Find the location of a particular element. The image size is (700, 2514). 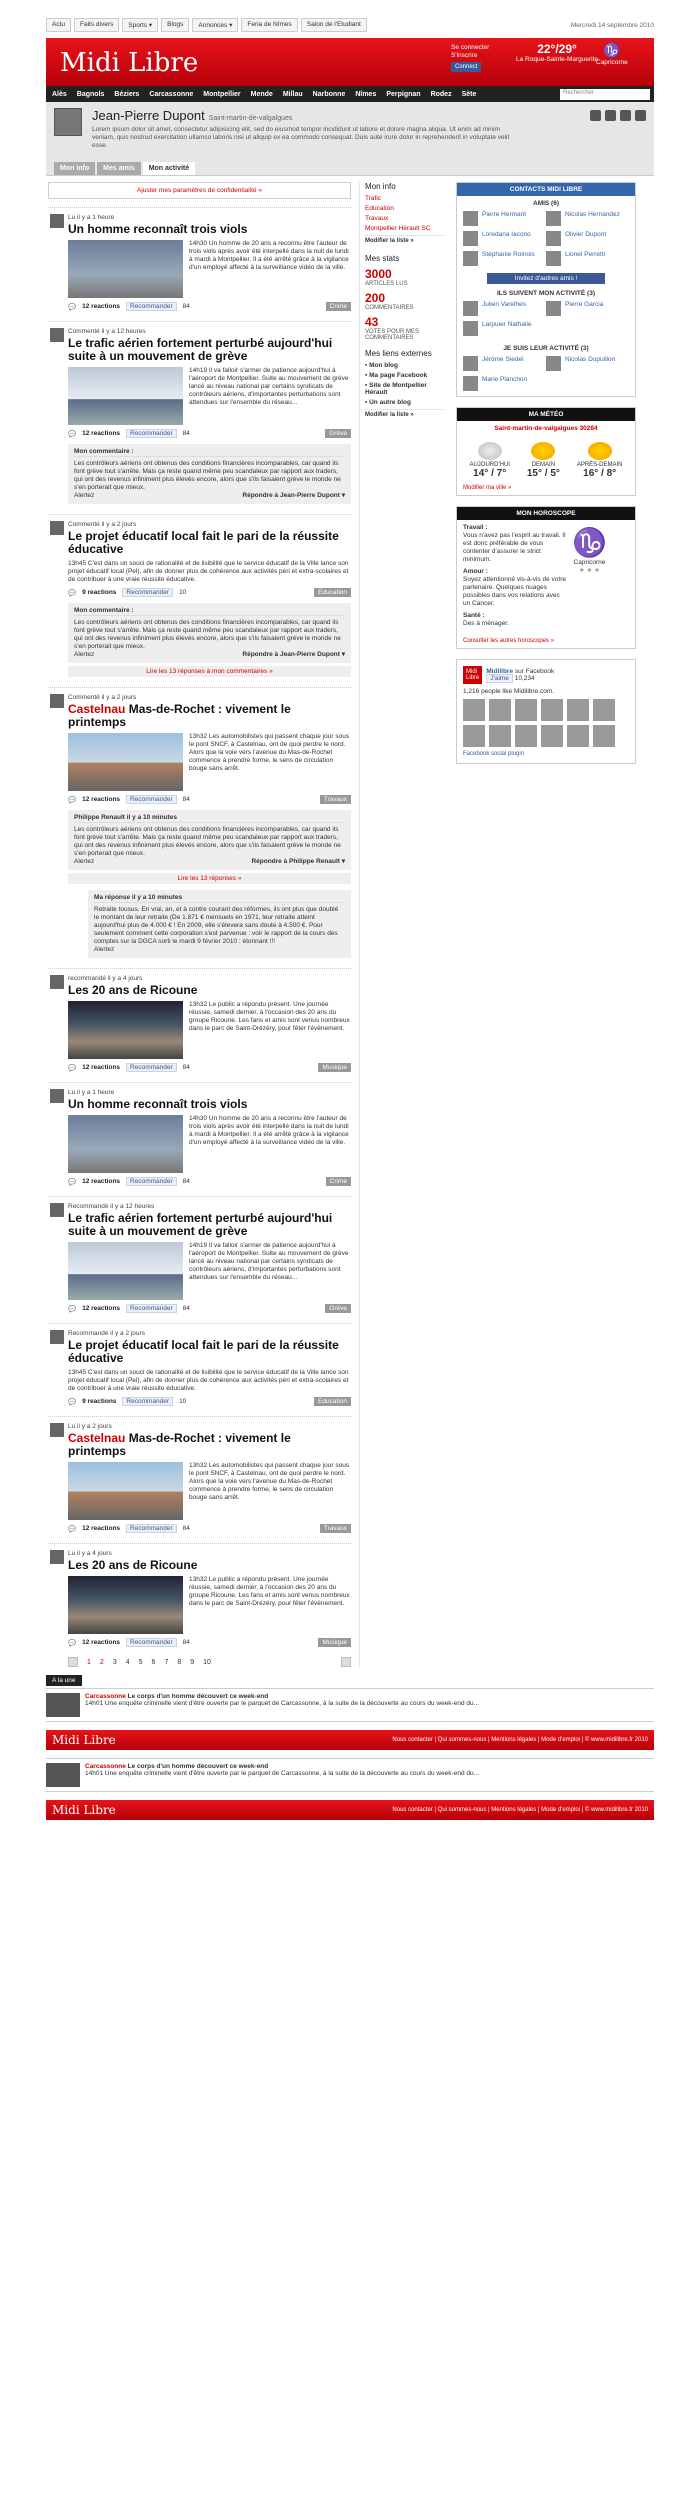

page-number: 5 is located at coordinates (141, 1662).